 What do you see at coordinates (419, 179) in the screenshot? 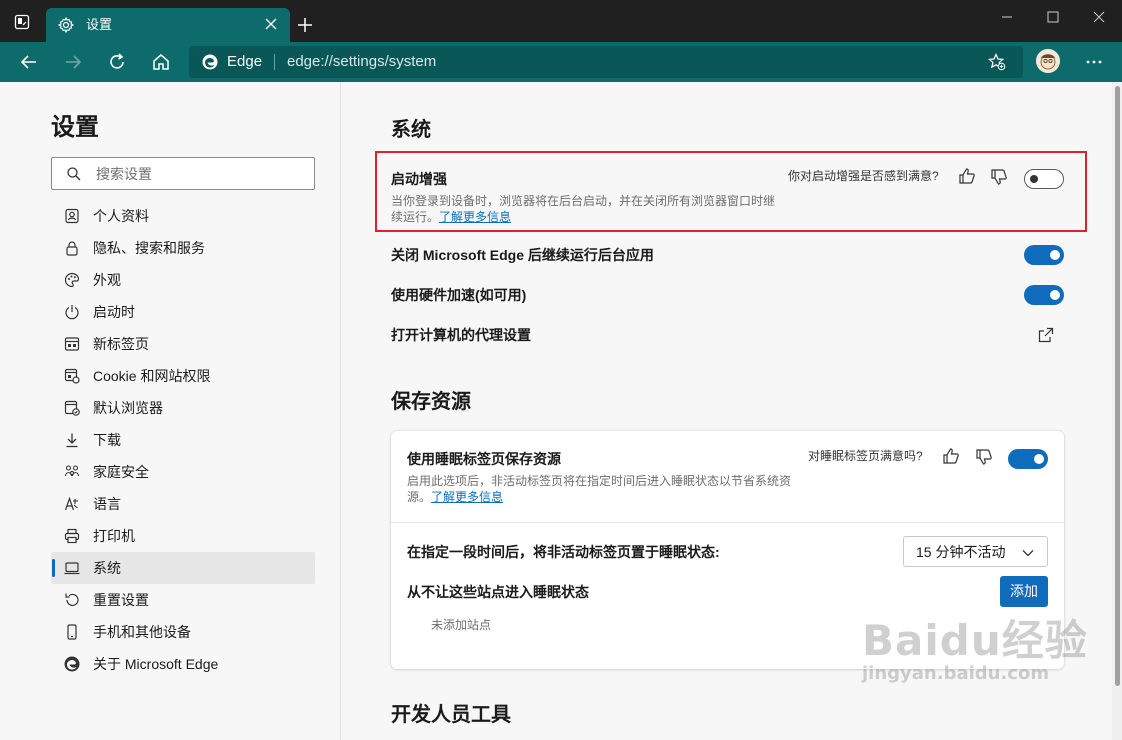
I see `startup-boost-title: 启动增强` at bounding box center [419, 179].